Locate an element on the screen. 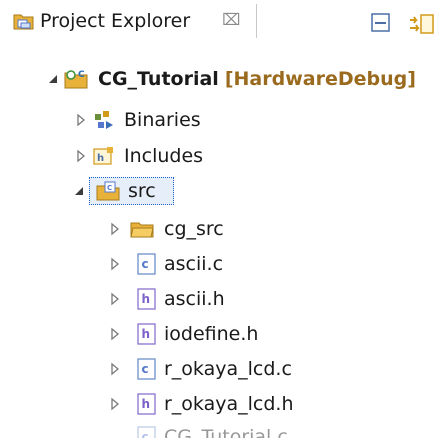 The height and width of the screenshot is (438, 435). project-label: CG_Tutorial is located at coordinates (158, 79).